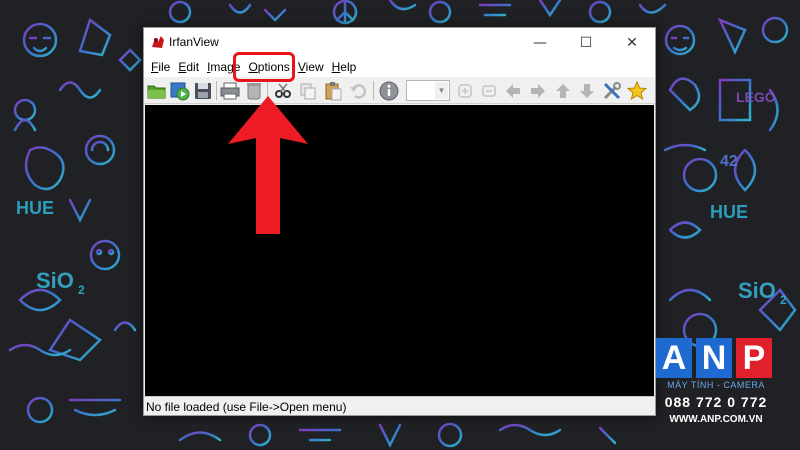  What do you see at coordinates (714, 358) in the screenshot?
I see `anp-logo-n: N` at bounding box center [714, 358].